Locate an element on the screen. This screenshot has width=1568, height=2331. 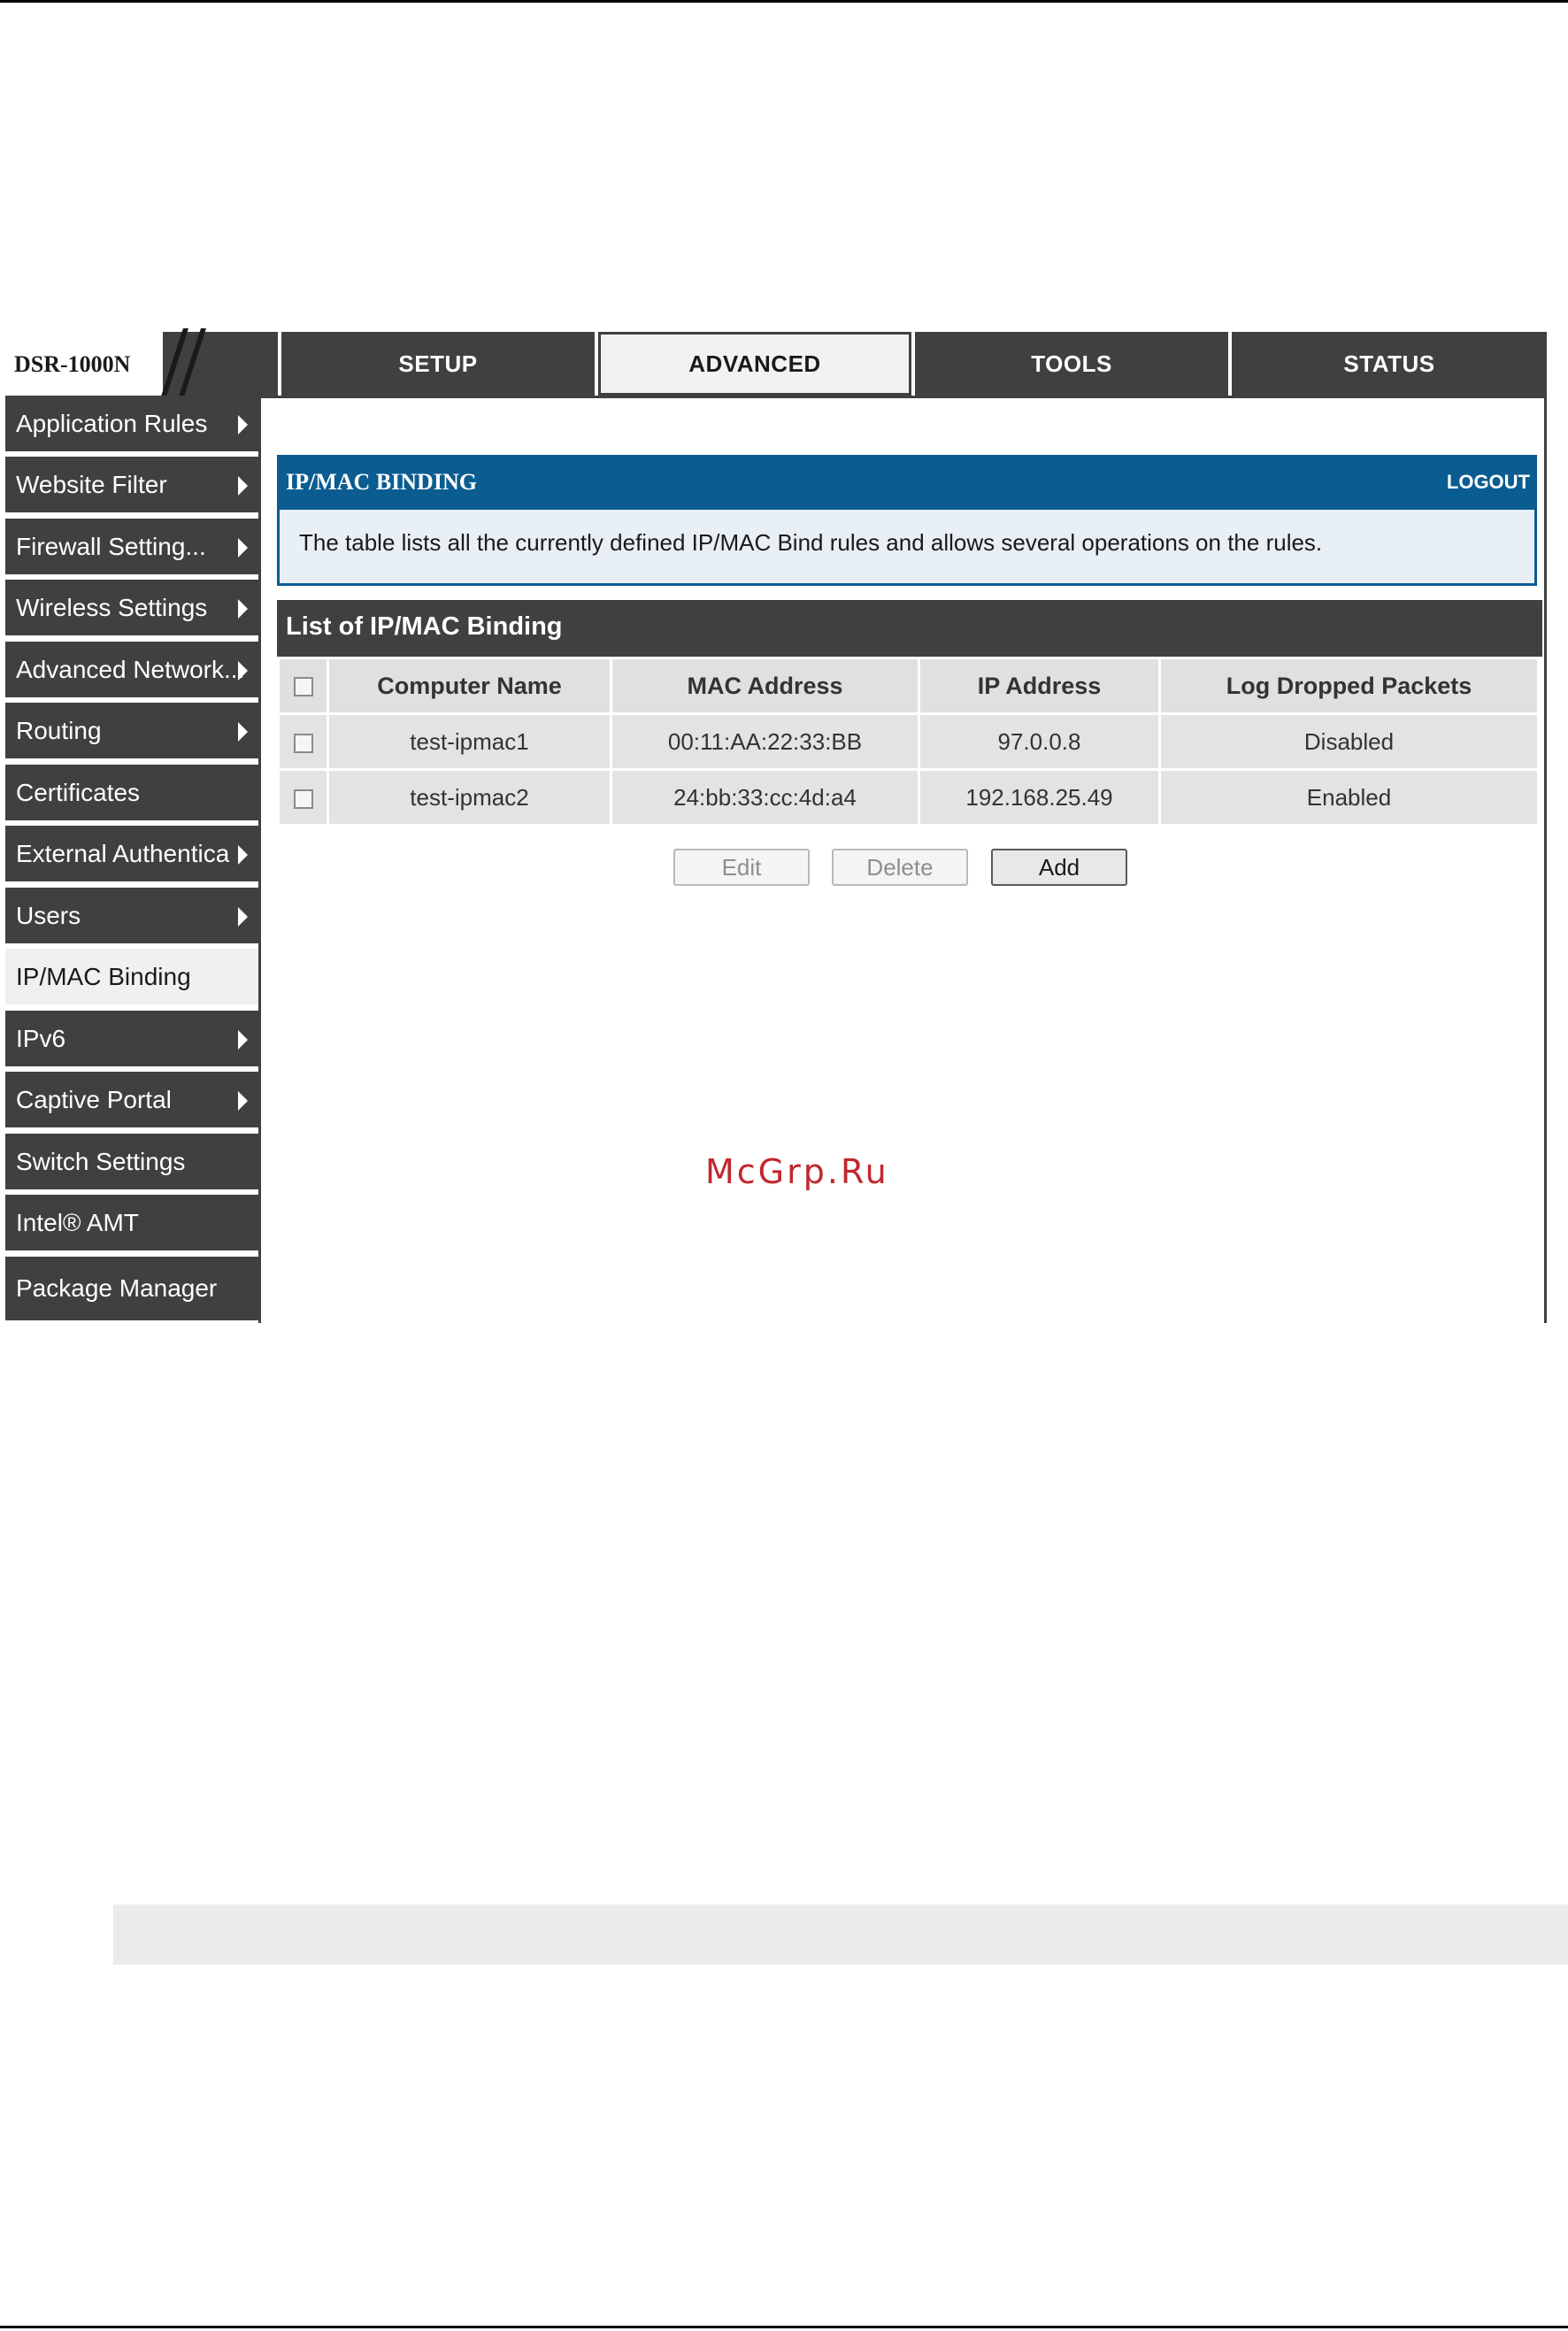
sidebar-item-label: Website Filter is located at coordinates (91, 484).